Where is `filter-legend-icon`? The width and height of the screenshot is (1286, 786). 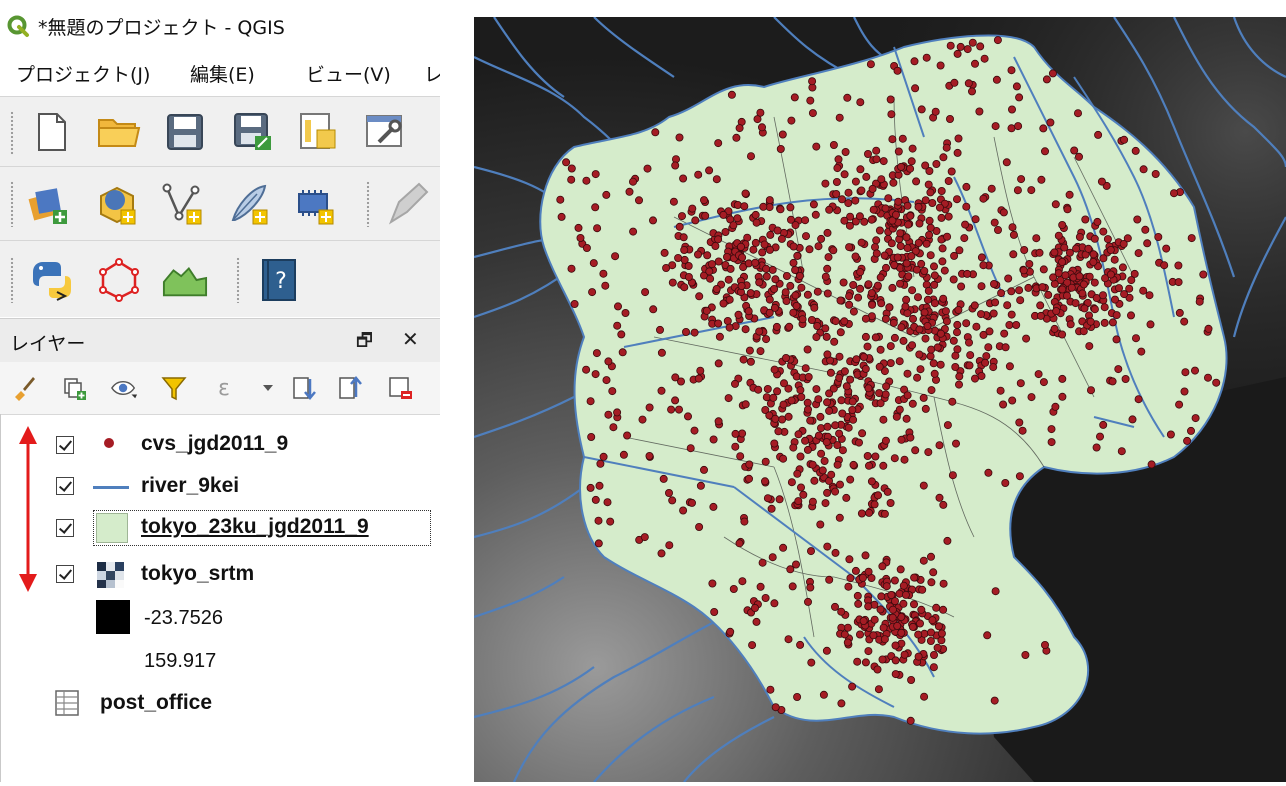 filter-legend-icon is located at coordinates (174, 388).